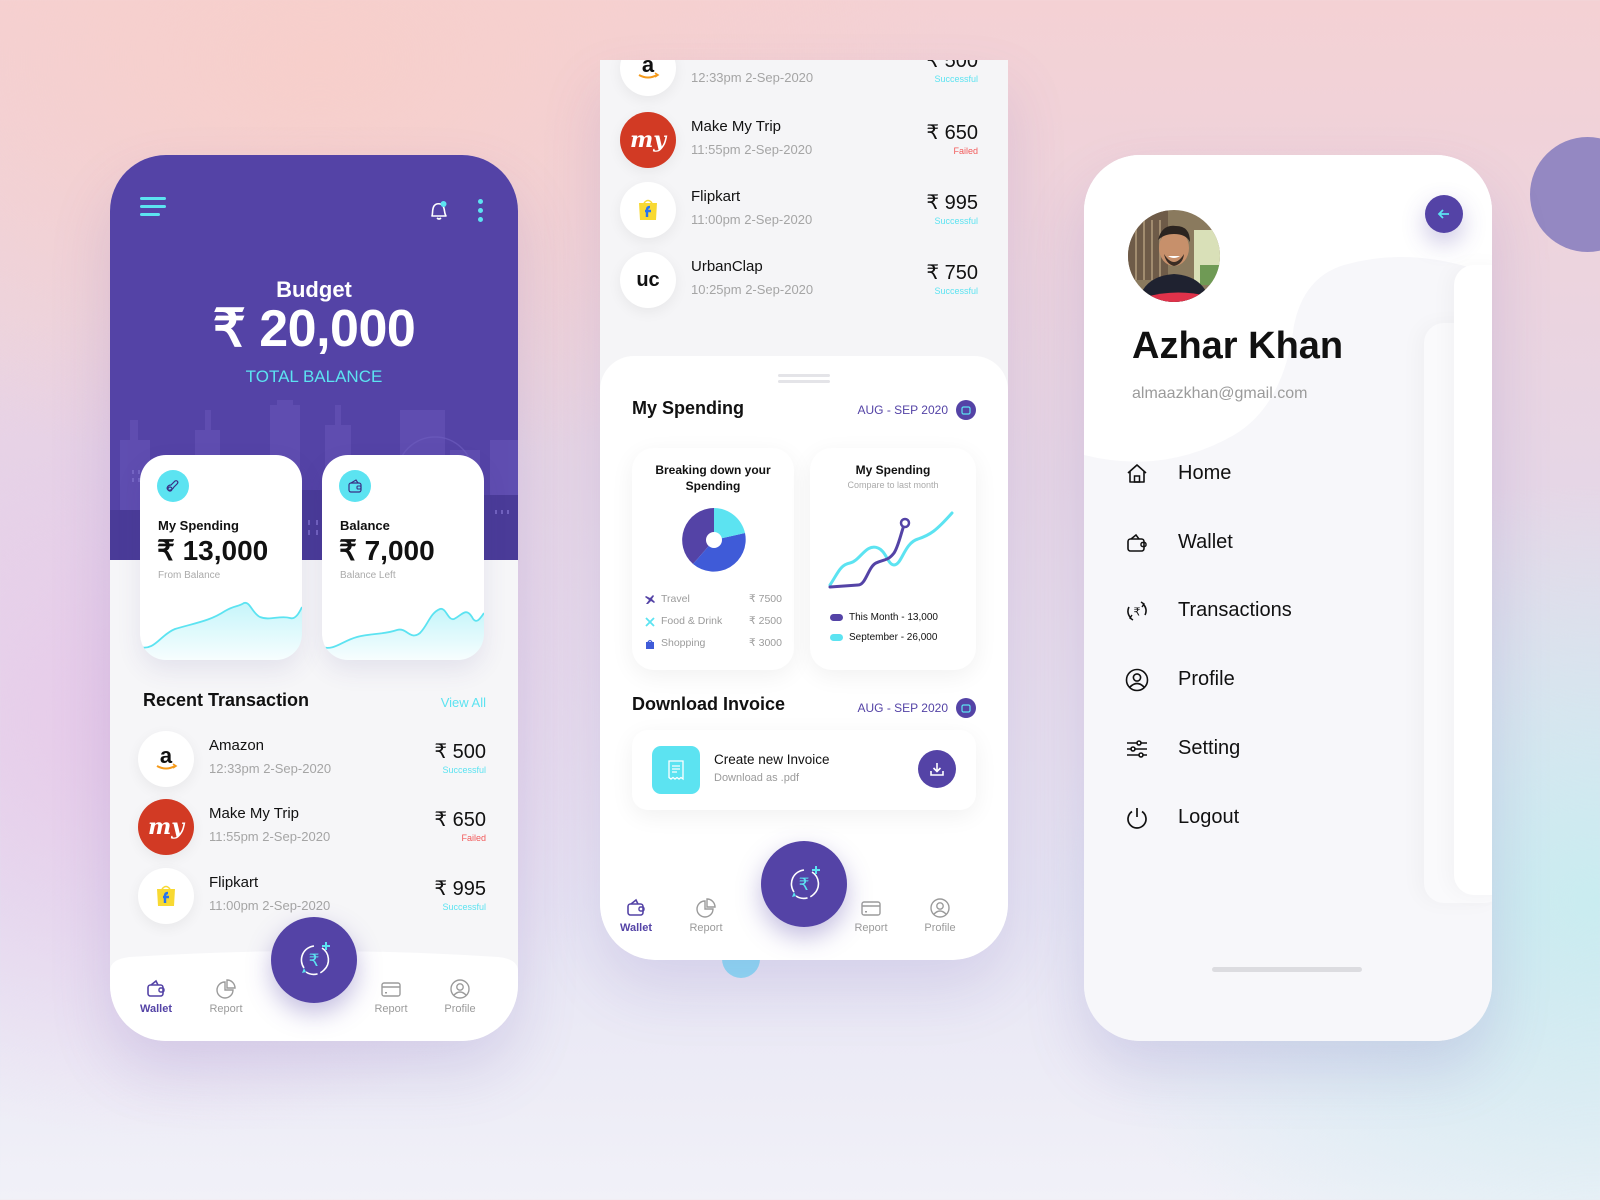 This screenshot has width=1600, height=1200. I want to click on legend-label: Shopping, so click(683, 643).